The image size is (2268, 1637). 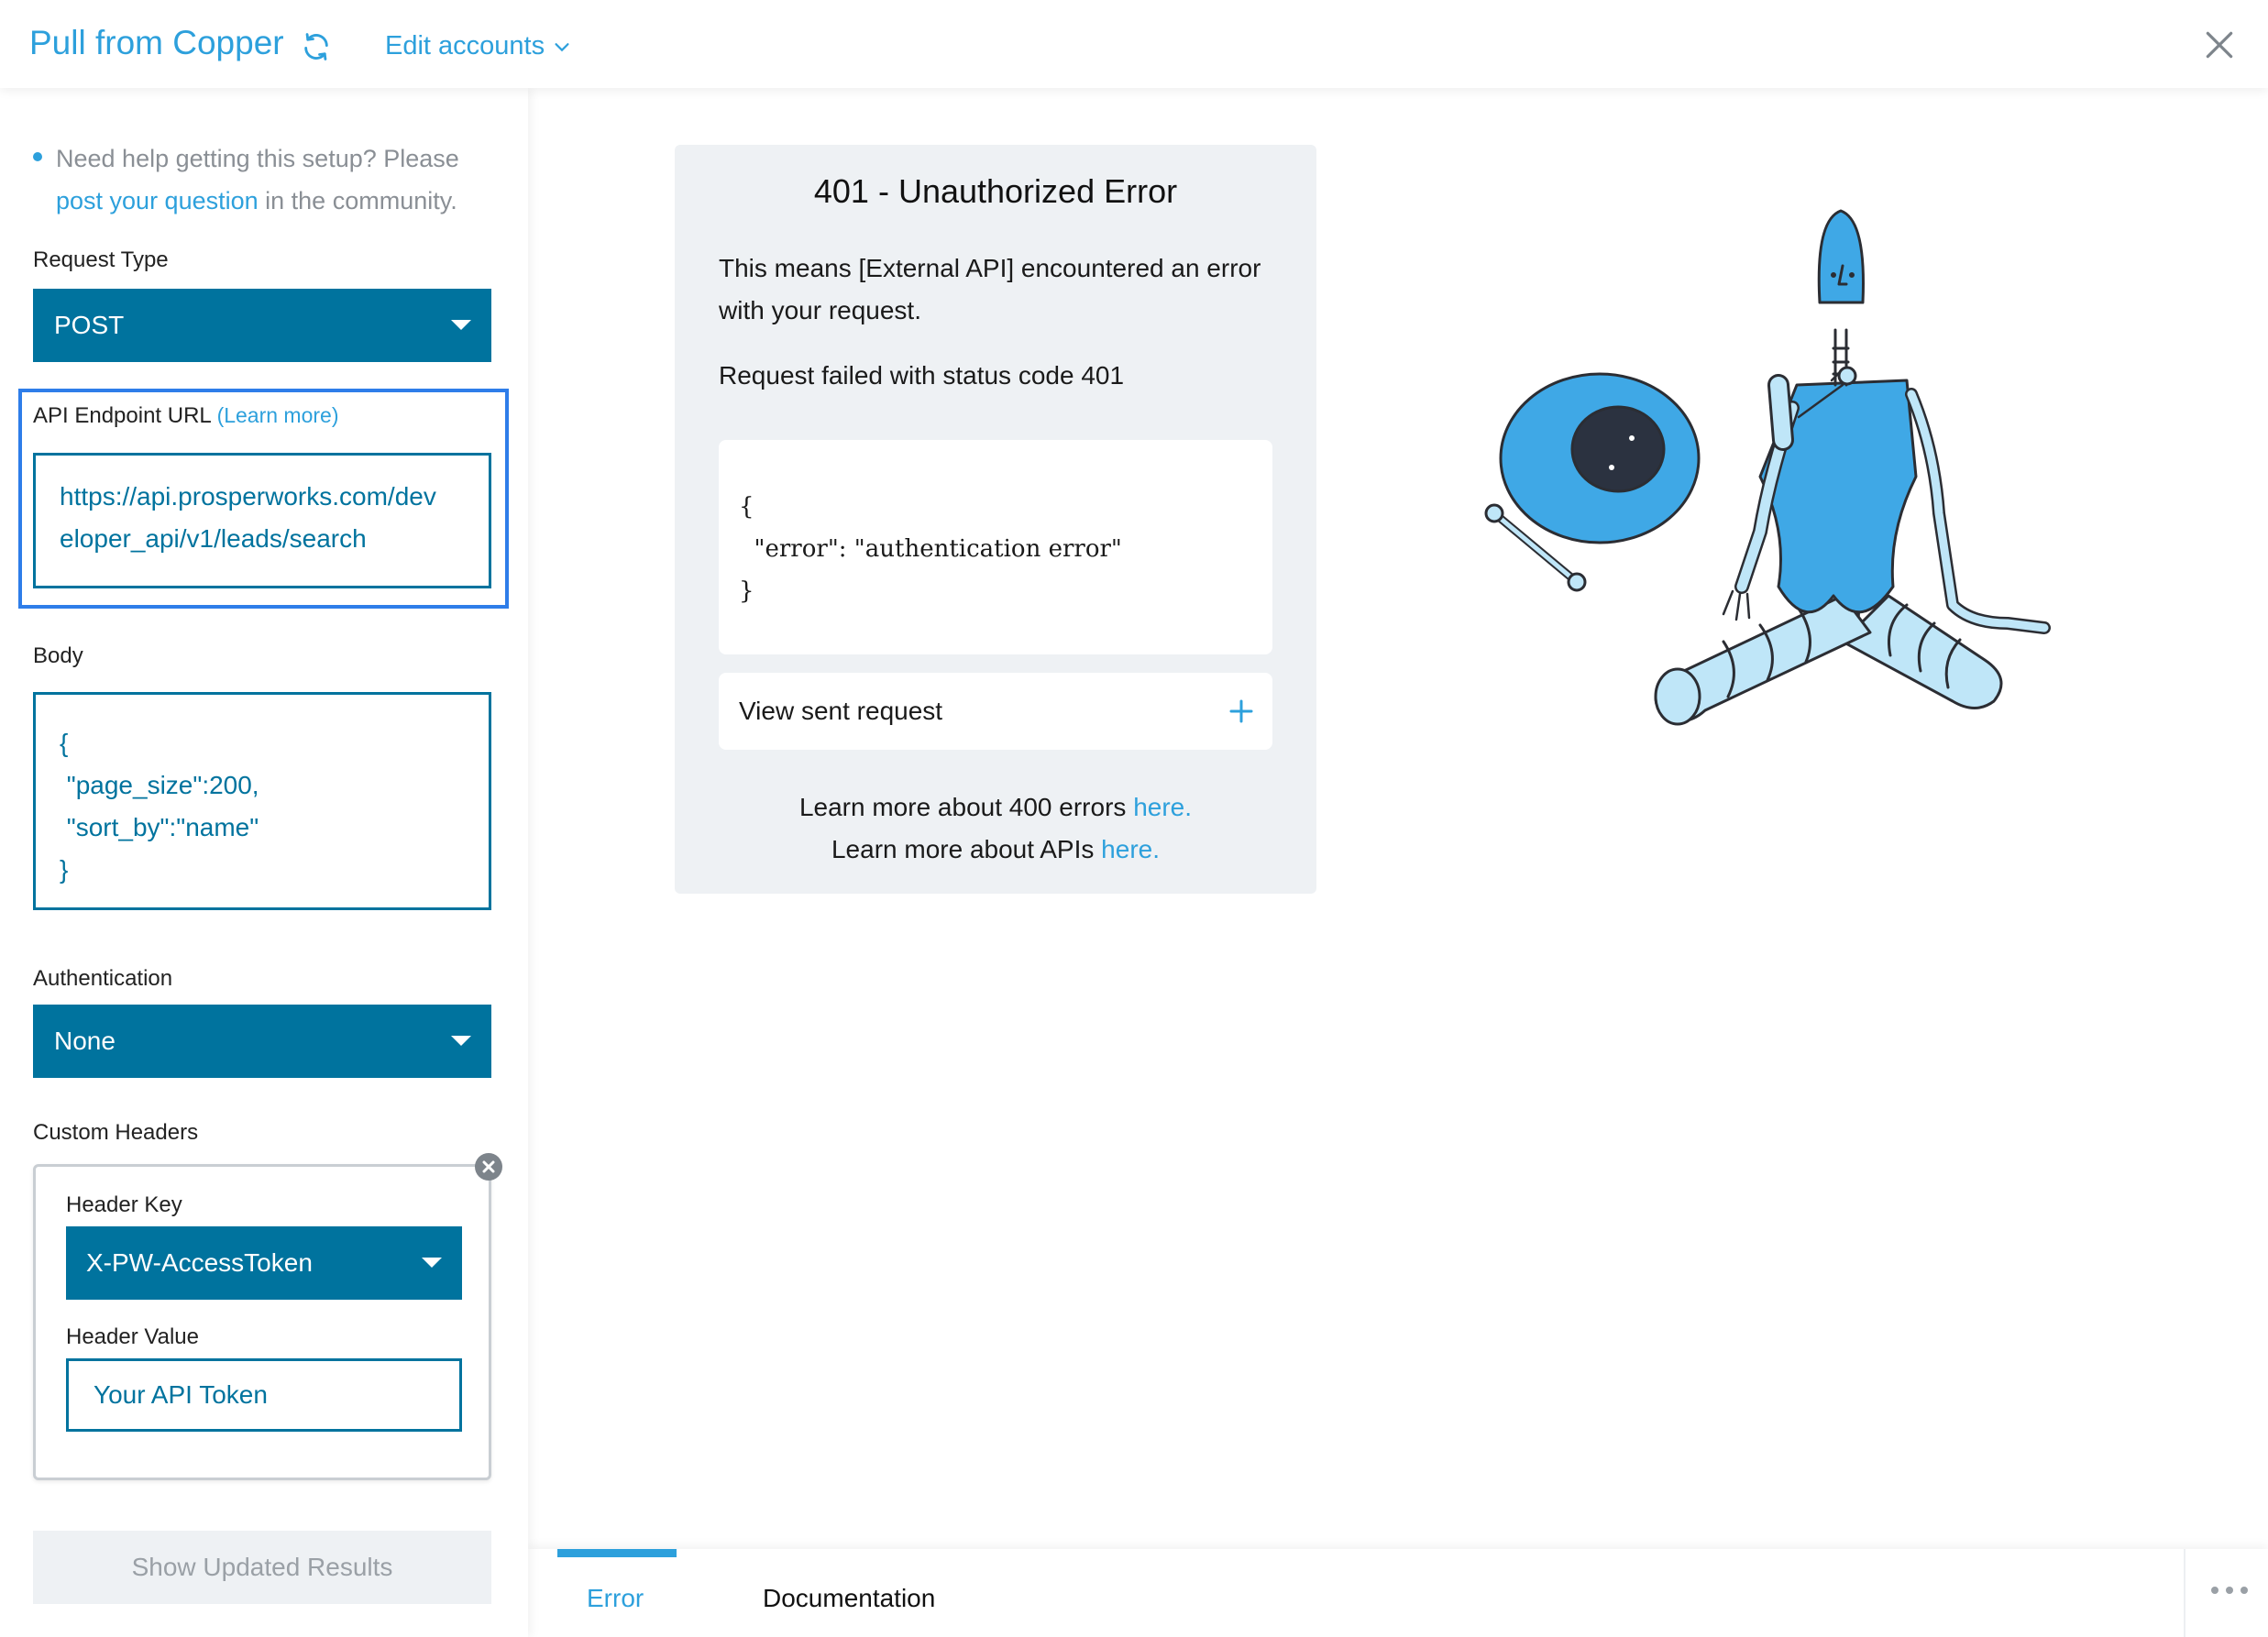 What do you see at coordinates (64, 743) in the screenshot?
I see `body-line: {` at bounding box center [64, 743].